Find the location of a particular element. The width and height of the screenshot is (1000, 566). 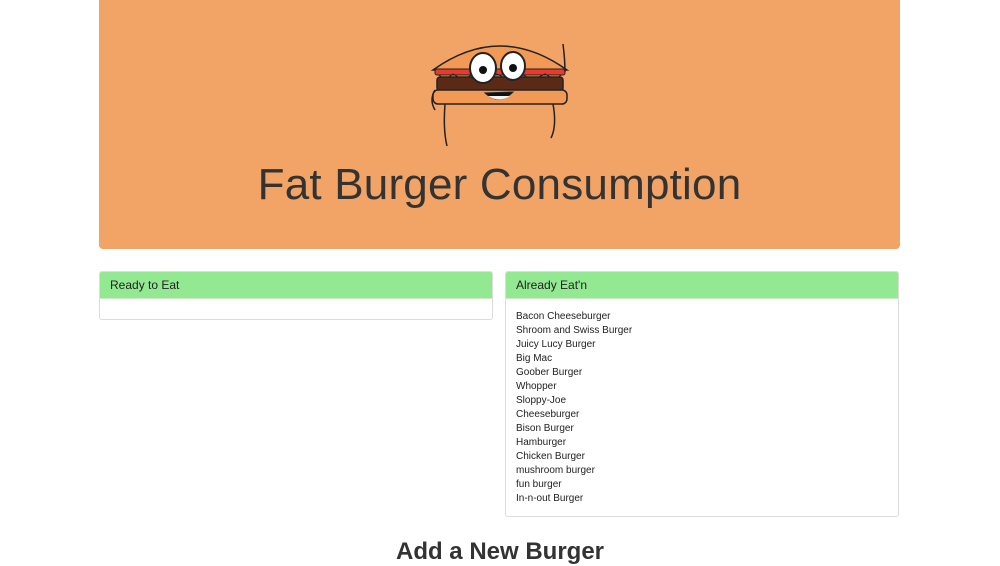

burger-mascot-icon is located at coordinates (500, 95).